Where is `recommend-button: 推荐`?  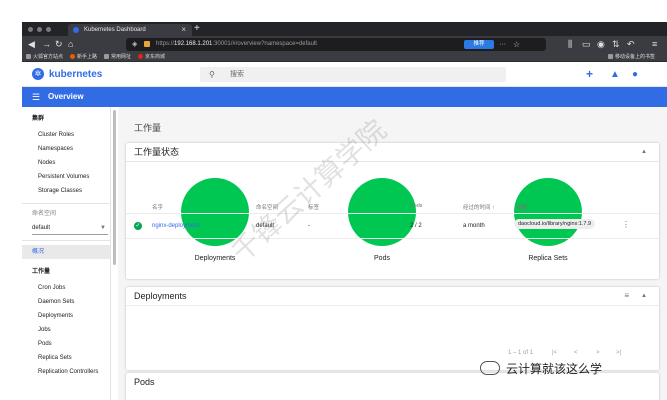 recommend-button: 推荐 is located at coordinates (479, 44).